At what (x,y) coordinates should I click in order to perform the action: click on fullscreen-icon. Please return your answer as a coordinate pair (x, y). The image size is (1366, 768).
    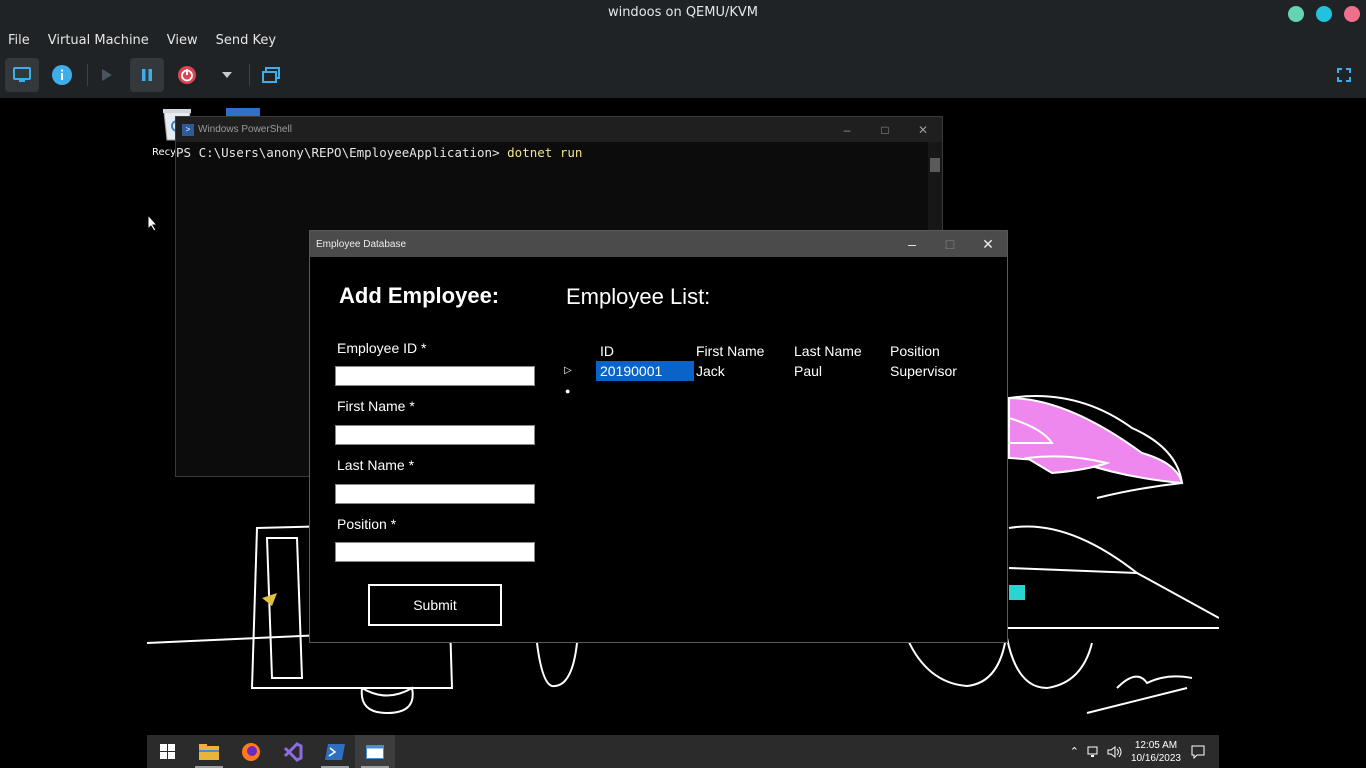
    Looking at the image, I should click on (1344, 75).